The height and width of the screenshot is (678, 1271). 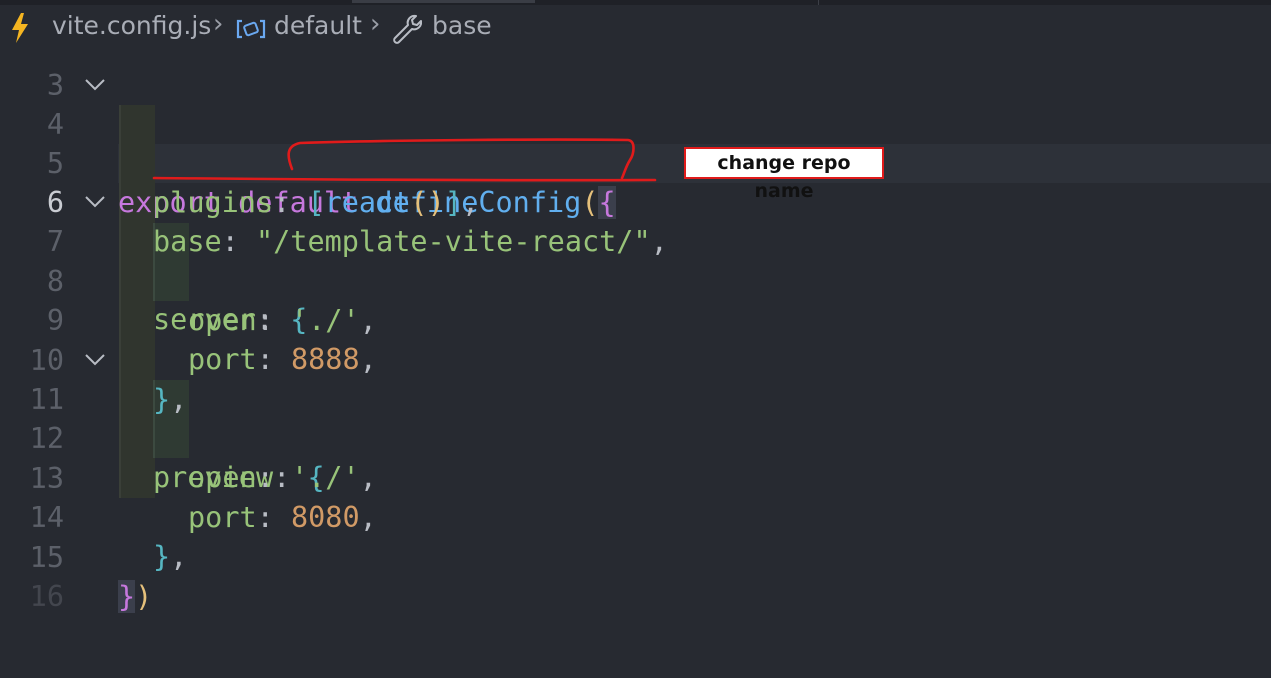 What do you see at coordinates (635, 64) in the screenshot?
I see `code-line: 3` at bounding box center [635, 64].